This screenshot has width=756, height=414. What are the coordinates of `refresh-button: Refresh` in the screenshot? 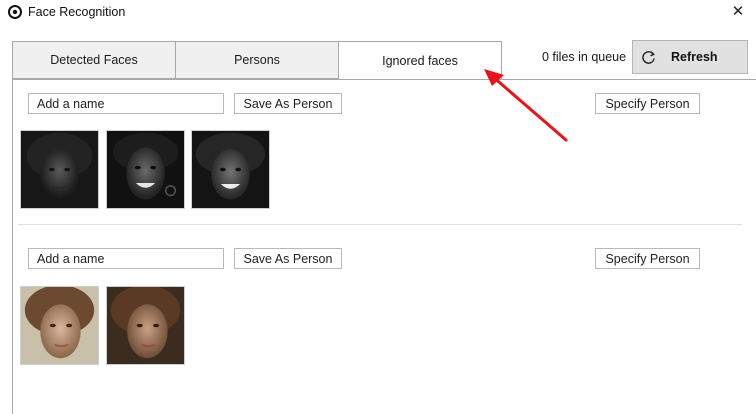 It's located at (690, 57).